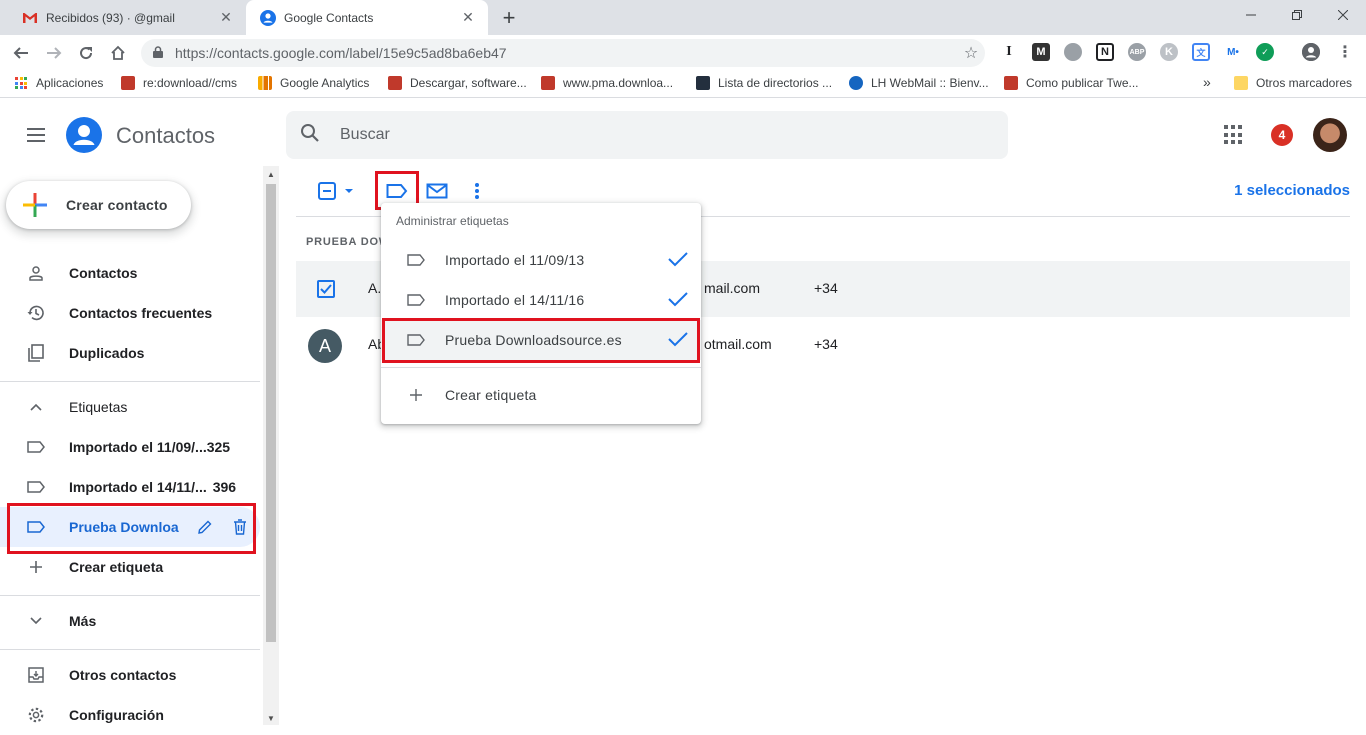  What do you see at coordinates (477, 191) in the screenshot?
I see `more-actions-button` at bounding box center [477, 191].